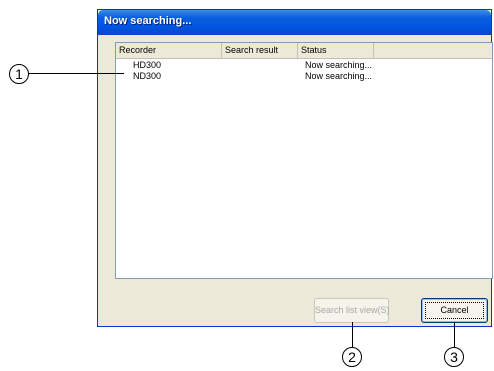 The width and height of the screenshot is (494, 371). I want to click on column-header-search-result: Search result, so click(260, 50).